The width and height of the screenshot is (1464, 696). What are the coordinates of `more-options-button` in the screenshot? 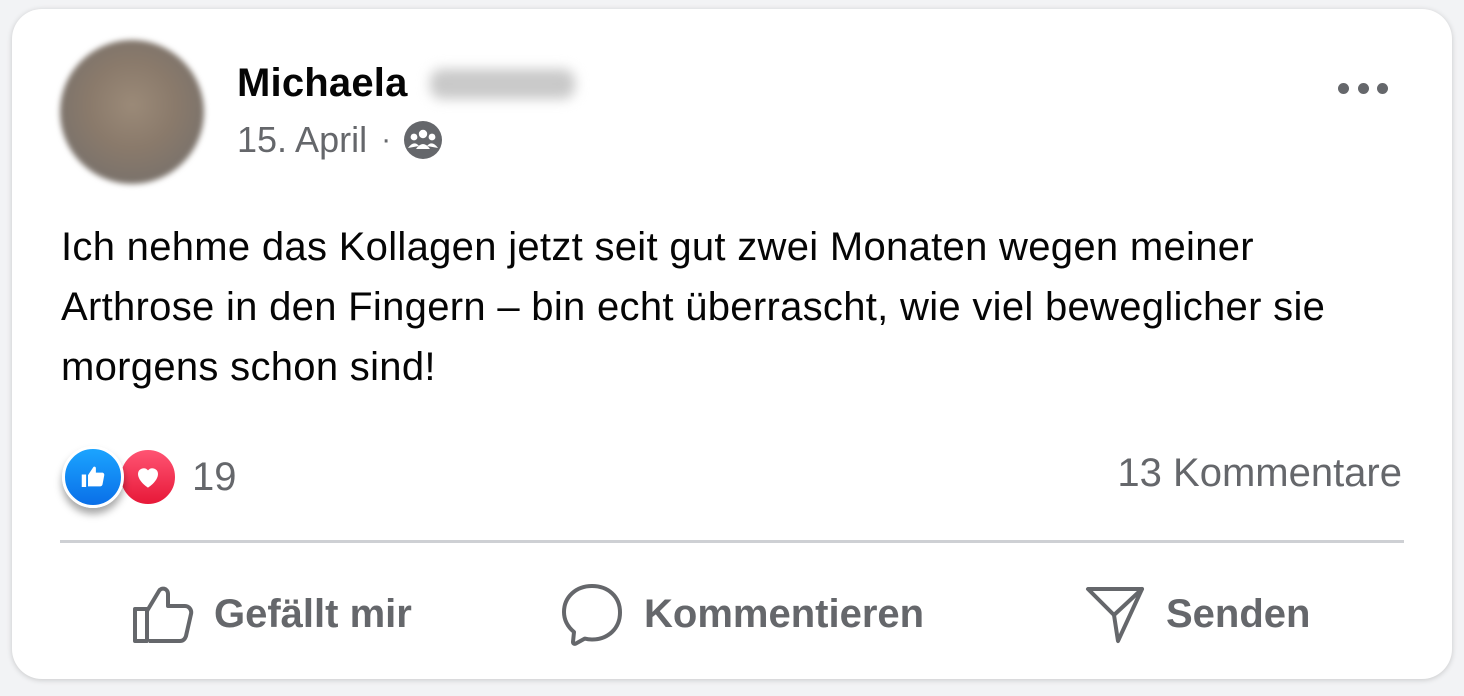 It's located at (1363, 88).